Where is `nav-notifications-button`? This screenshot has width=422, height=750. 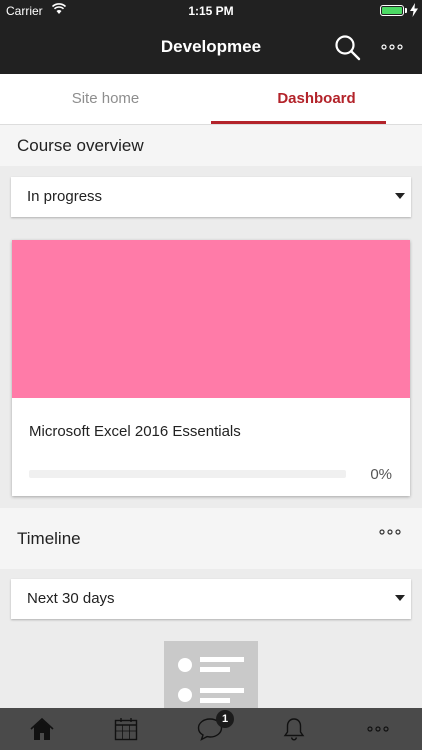
nav-notifications-button is located at coordinates (294, 729).